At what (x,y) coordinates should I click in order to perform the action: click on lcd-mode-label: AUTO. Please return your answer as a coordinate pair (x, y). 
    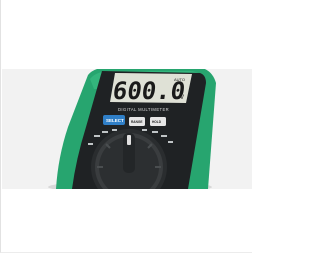
    Looking at the image, I should click on (179, 79).